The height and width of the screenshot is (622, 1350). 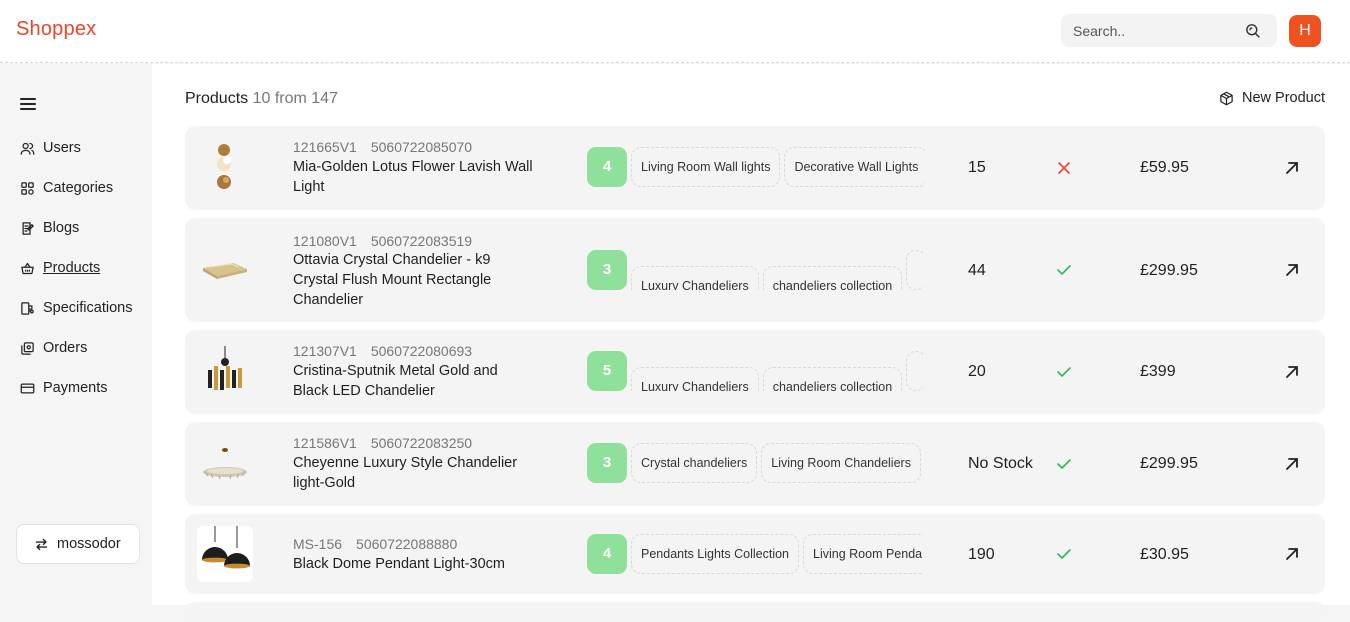 What do you see at coordinates (78, 188) in the screenshot?
I see `sidebar-item-label: Categories` at bounding box center [78, 188].